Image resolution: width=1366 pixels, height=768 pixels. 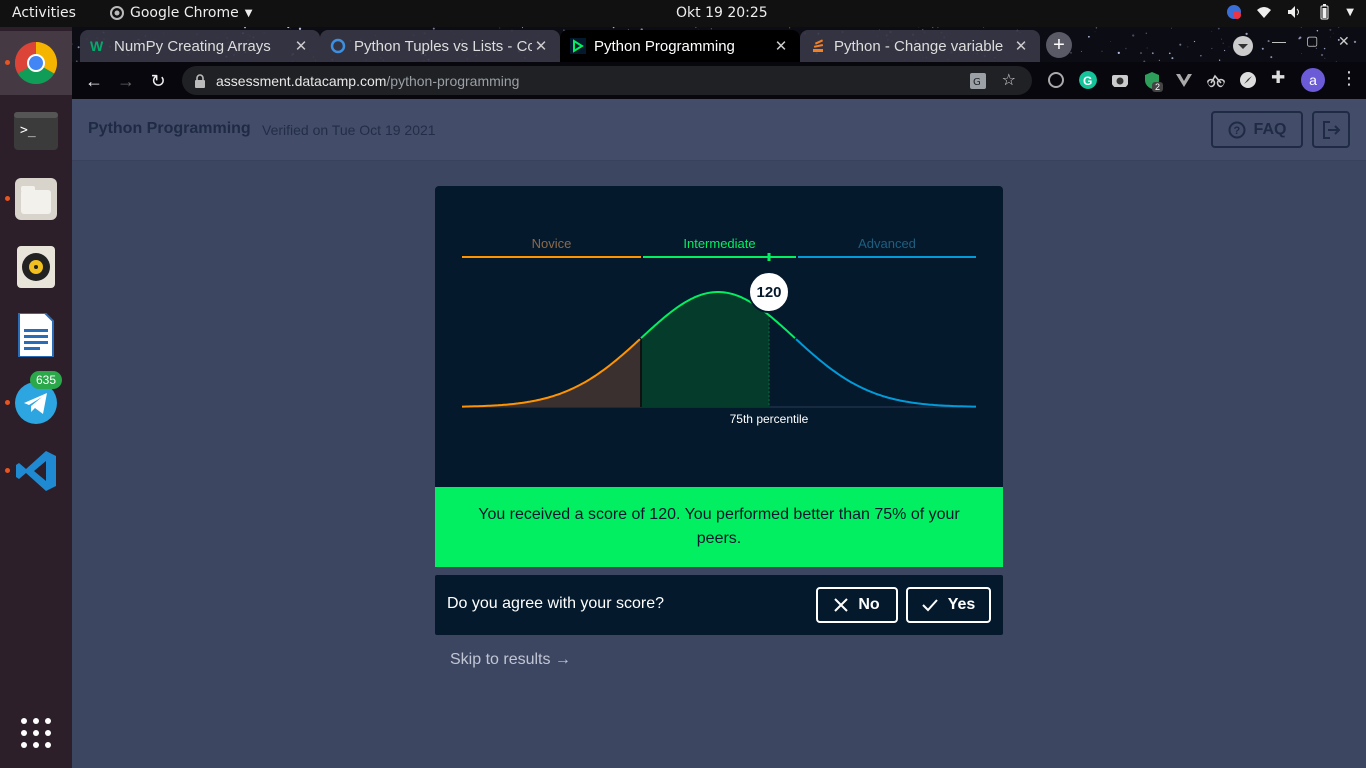 I want to click on url-path: /python-programming, so click(x=453, y=80).